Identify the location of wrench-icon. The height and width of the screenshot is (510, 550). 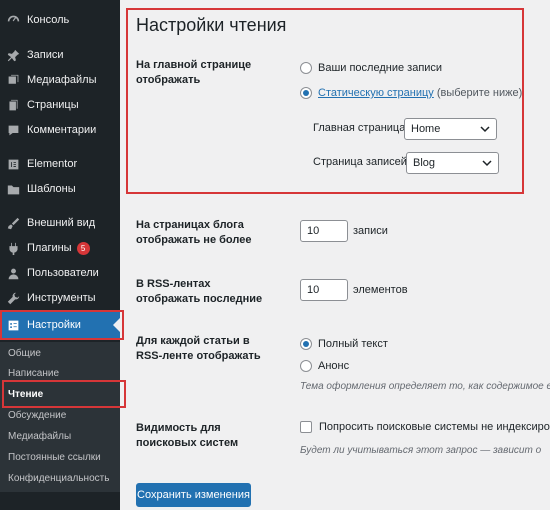
(13, 298).